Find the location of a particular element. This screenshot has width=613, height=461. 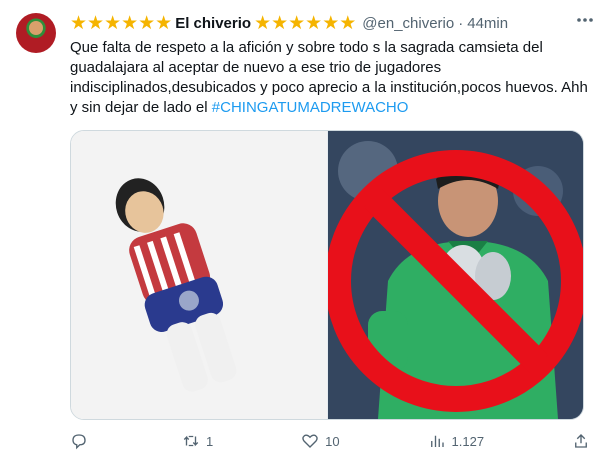

timestamp: 44min is located at coordinates (487, 23).